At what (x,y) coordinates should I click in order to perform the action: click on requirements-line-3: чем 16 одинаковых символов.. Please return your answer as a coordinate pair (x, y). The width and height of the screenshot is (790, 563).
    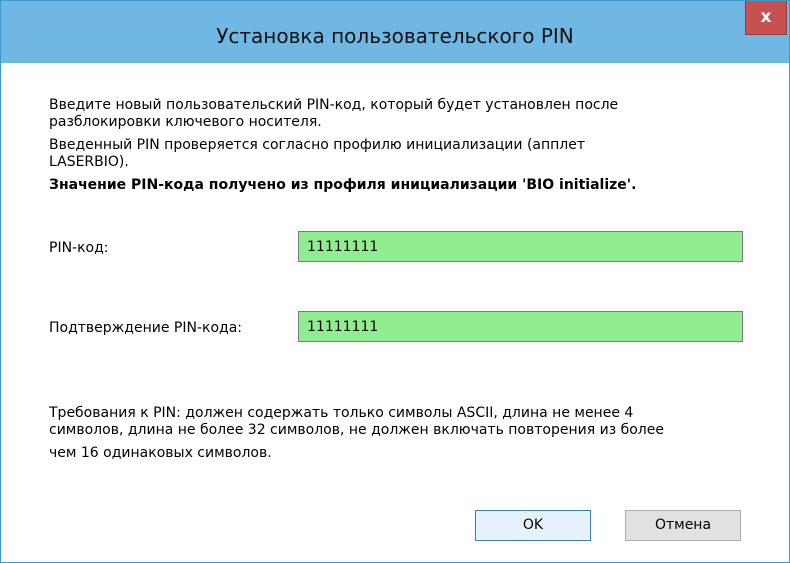
    Looking at the image, I should click on (160, 453).